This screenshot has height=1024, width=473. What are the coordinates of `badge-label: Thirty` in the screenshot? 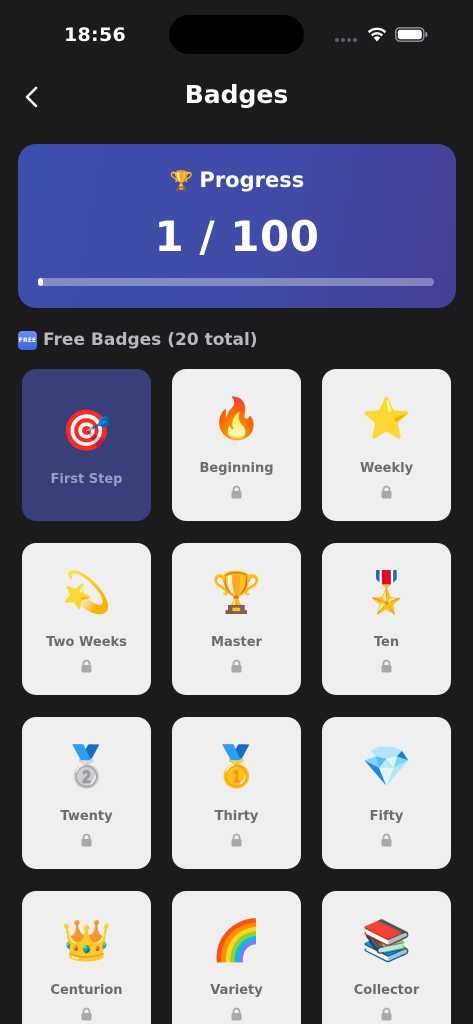 It's located at (236, 816).